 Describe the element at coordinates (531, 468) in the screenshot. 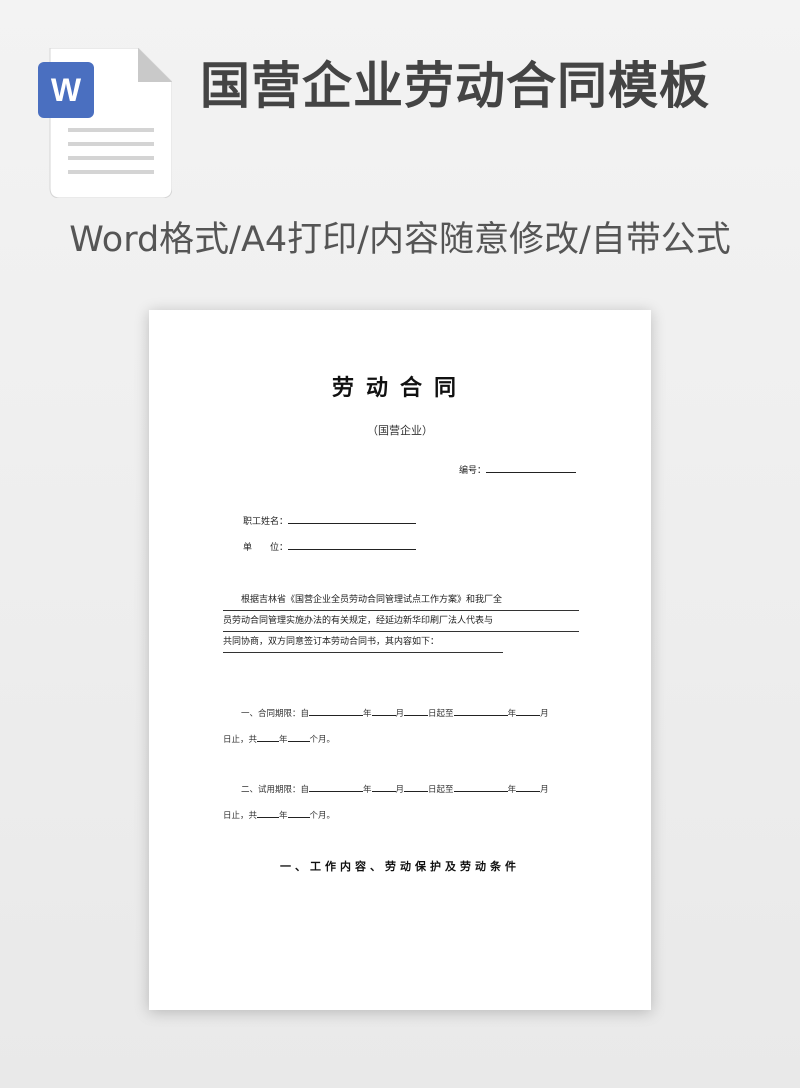

I see `serial-blank` at that location.